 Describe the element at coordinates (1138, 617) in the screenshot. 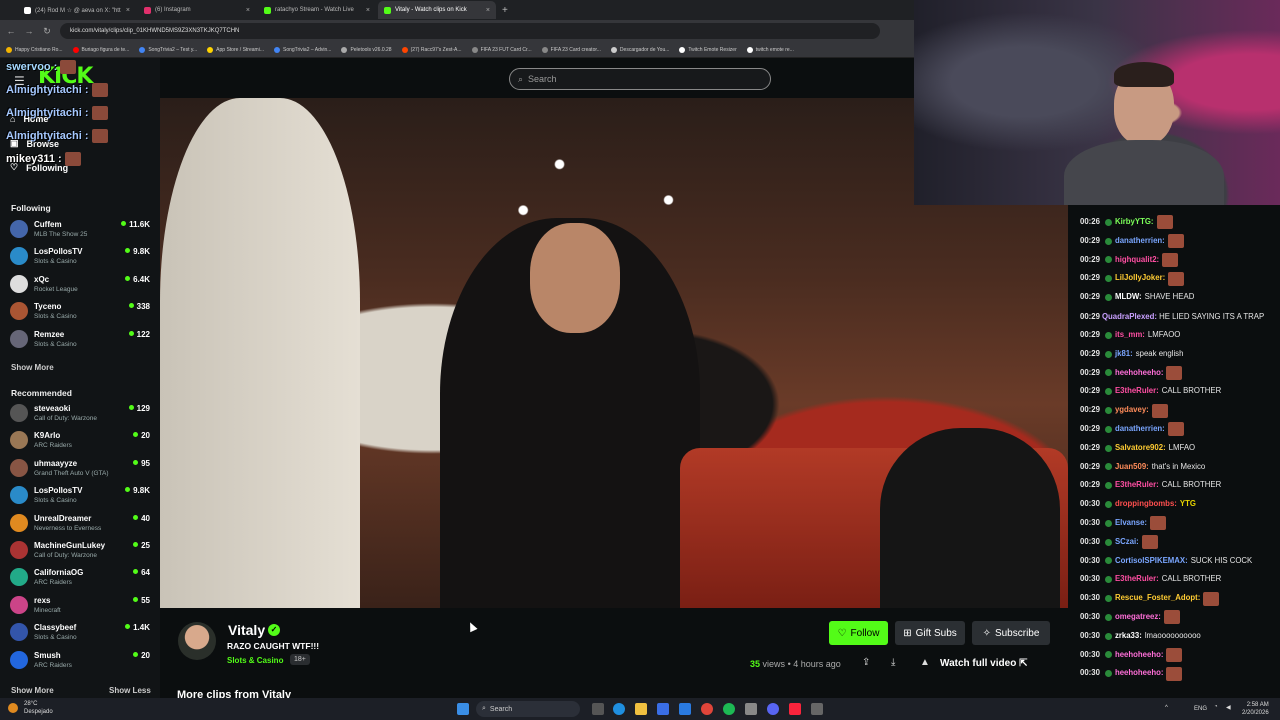

I see `chat-username: omegatreez:` at that location.